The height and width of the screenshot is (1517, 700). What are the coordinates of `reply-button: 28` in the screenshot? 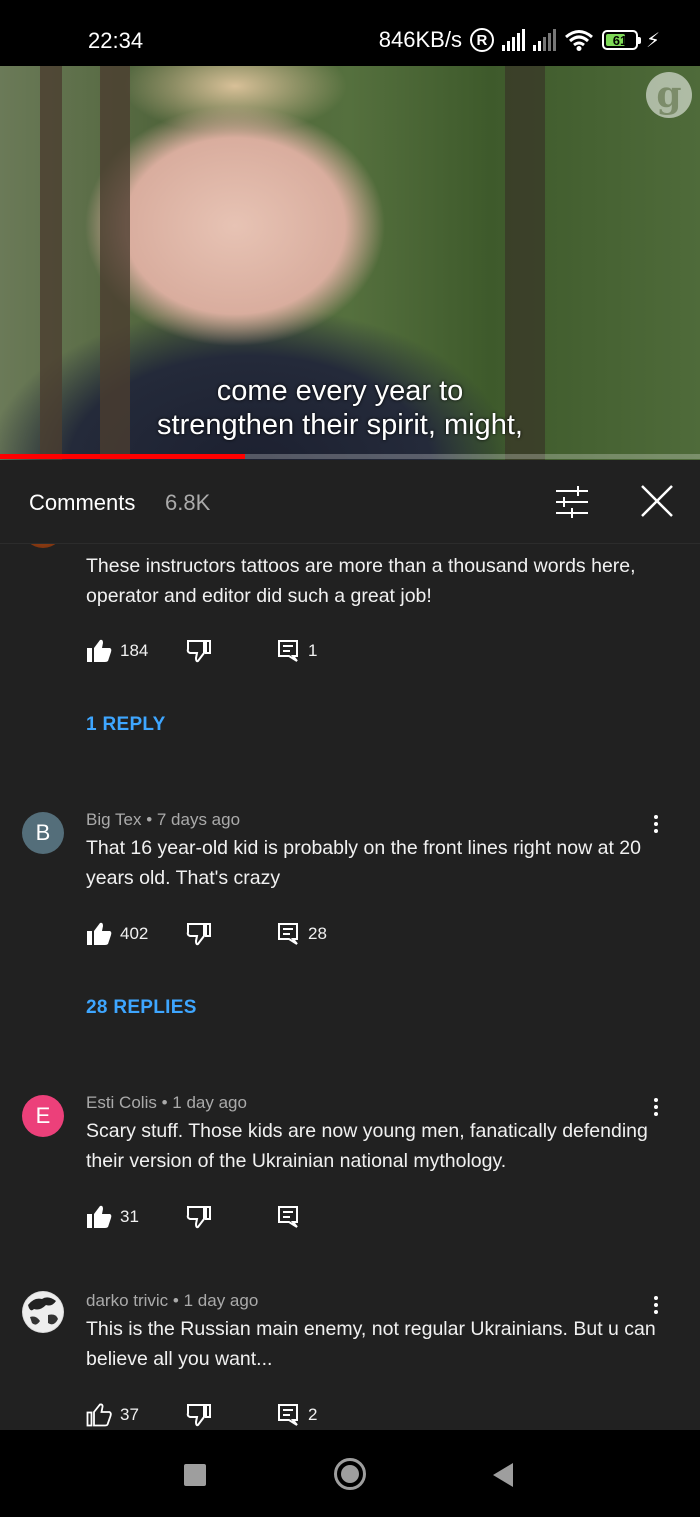 It's located at (301, 934).